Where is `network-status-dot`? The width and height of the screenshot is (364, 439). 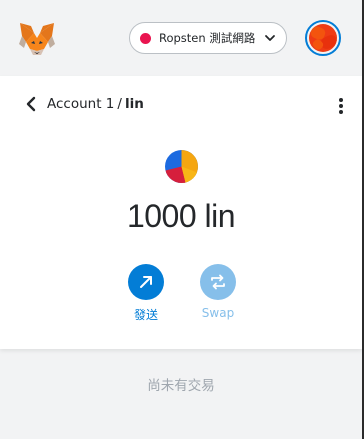
network-status-dot is located at coordinates (145, 38).